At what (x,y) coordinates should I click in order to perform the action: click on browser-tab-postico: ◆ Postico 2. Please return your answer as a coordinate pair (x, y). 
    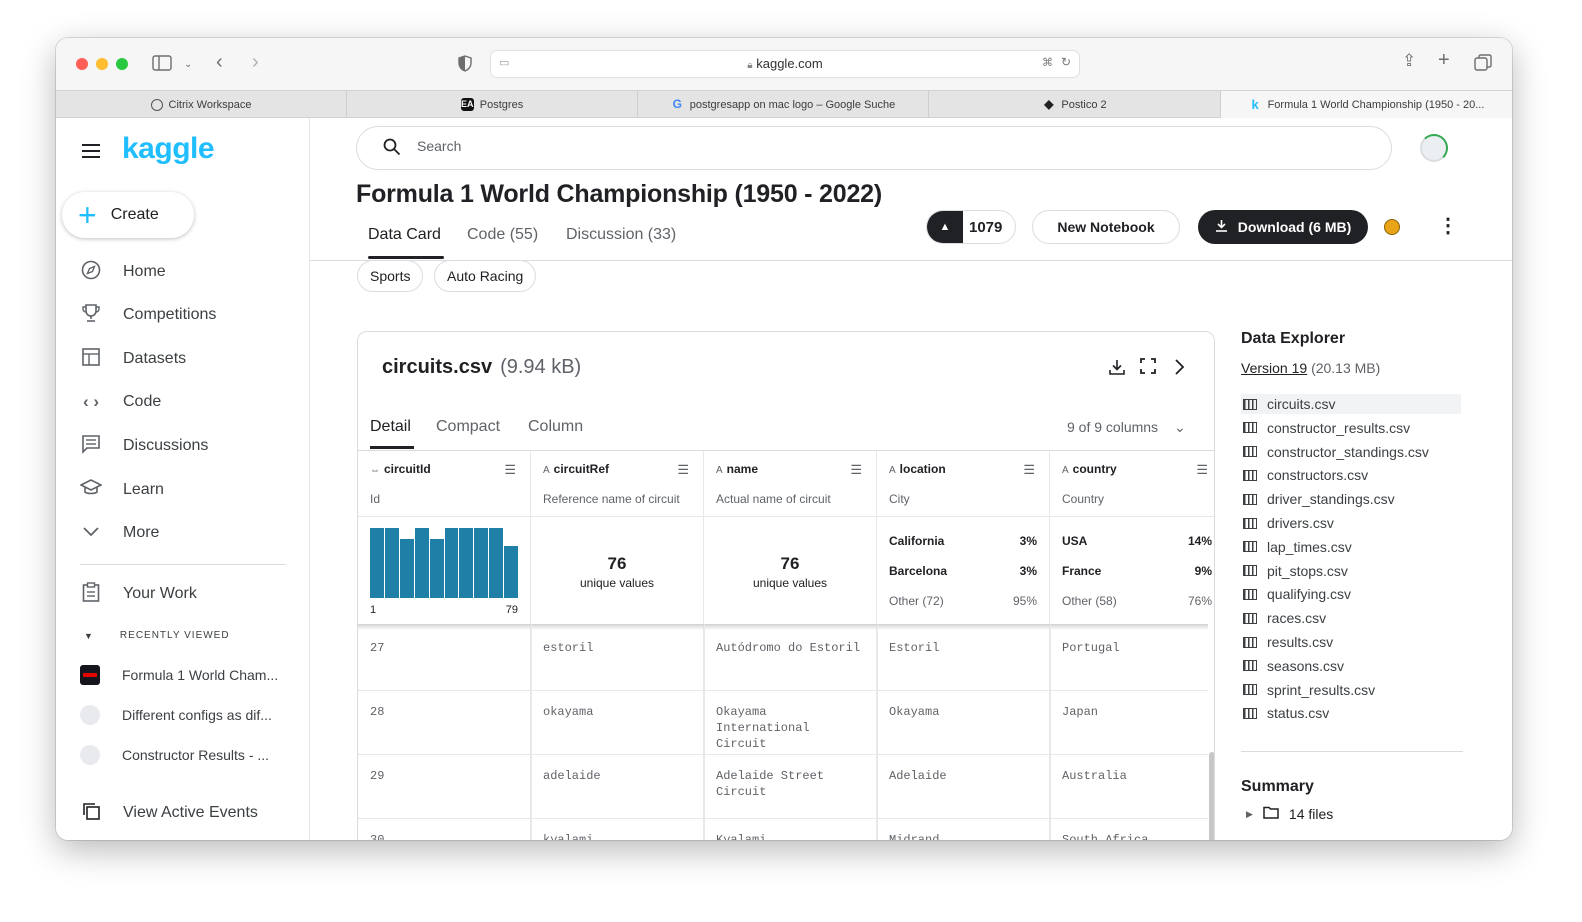
    Looking at the image, I should click on (1075, 104).